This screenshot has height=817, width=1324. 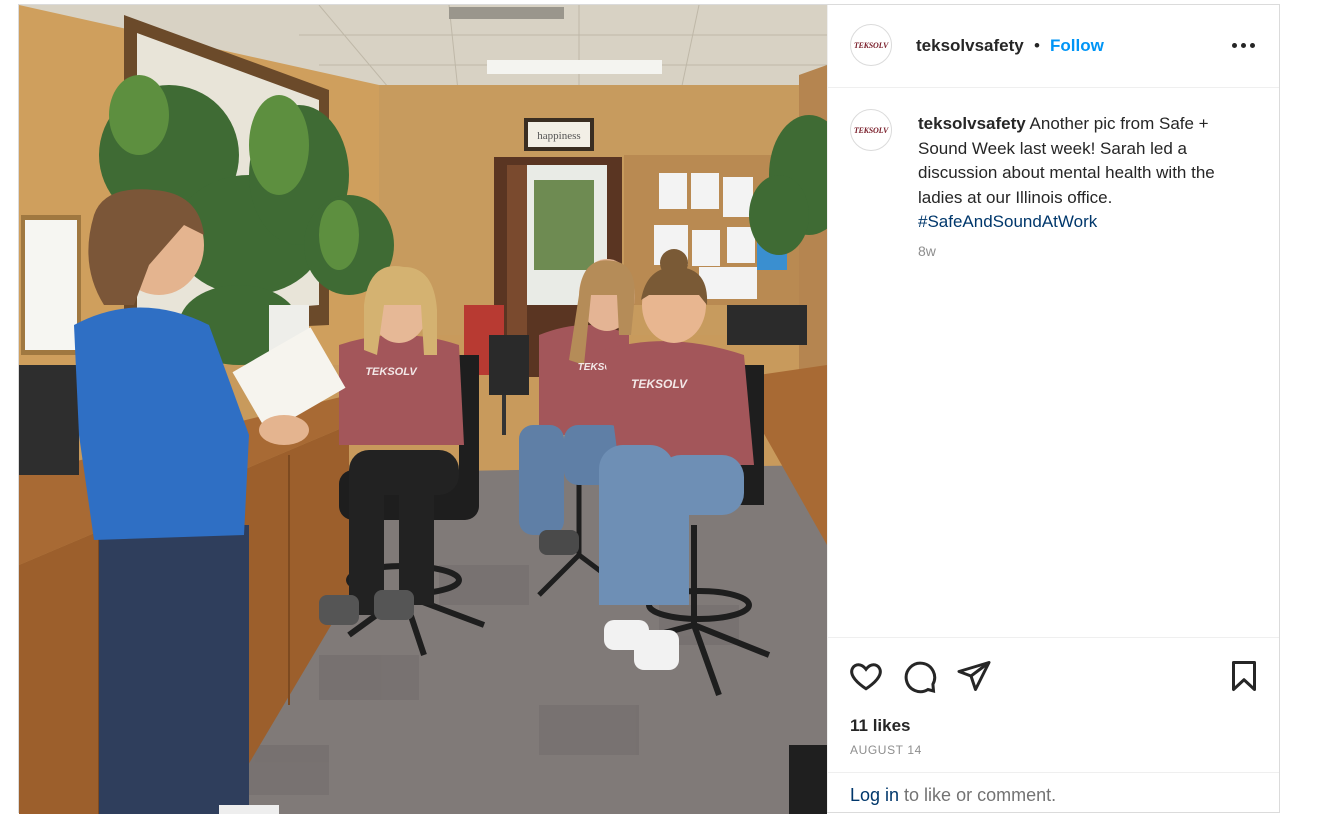 What do you see at coordinates (1077, 46) in the screenshot?
I see `follow-button: Follow` at bounding box center [1077, 46].